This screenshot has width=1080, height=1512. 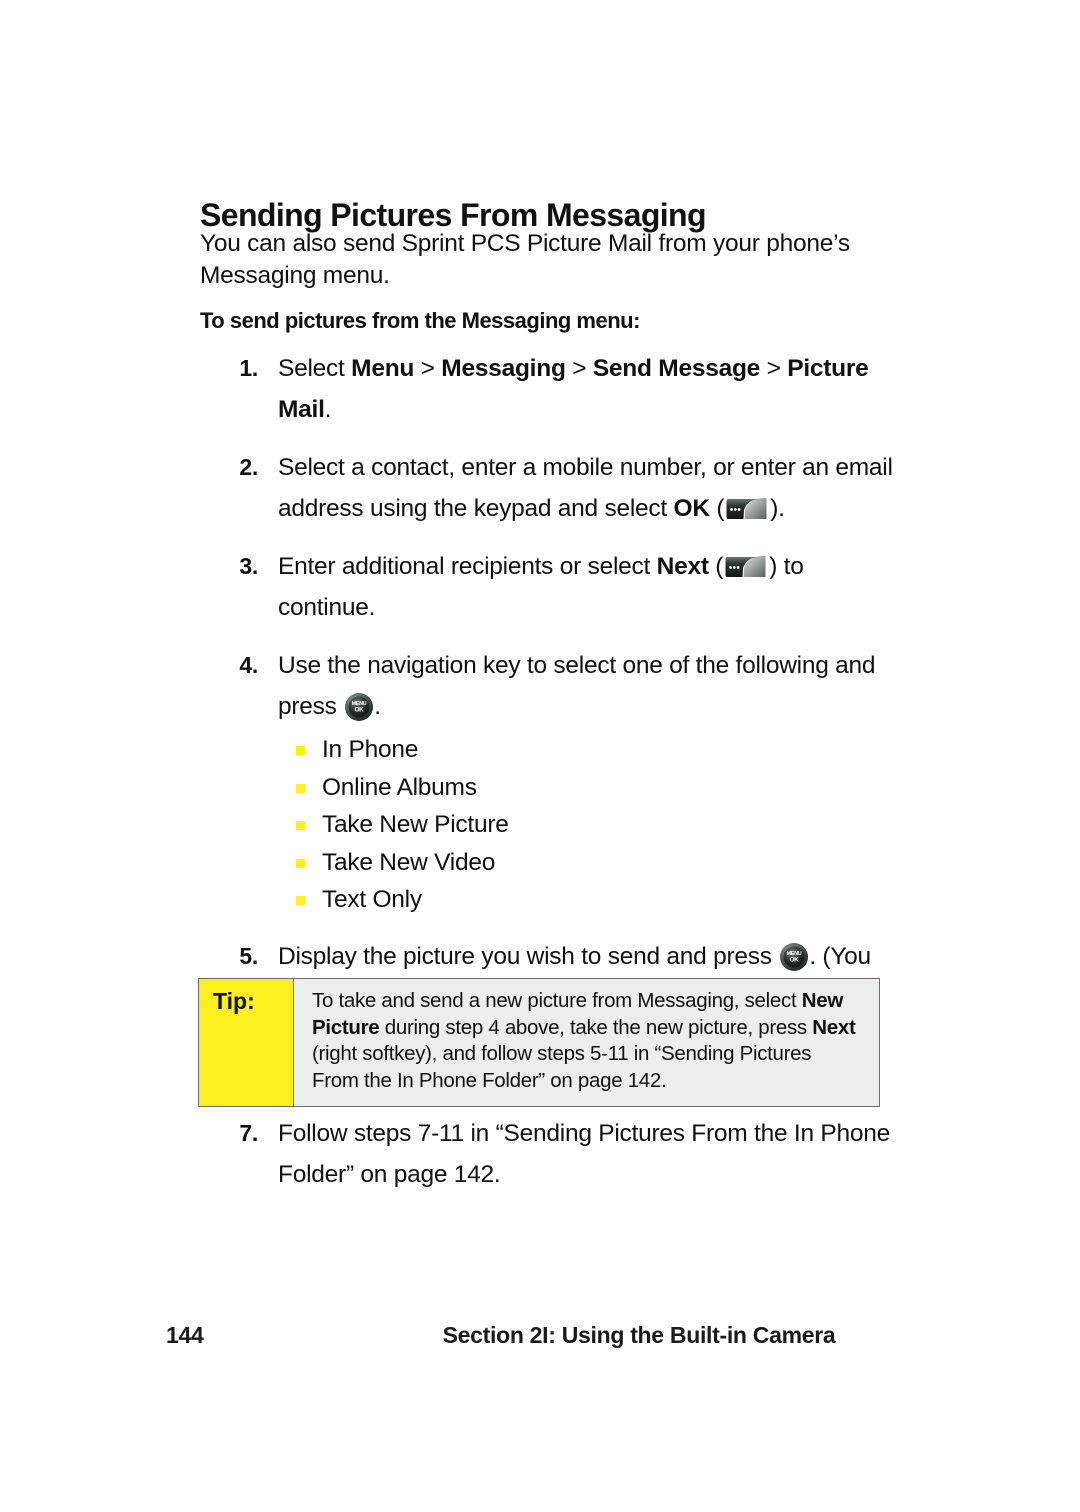 What do you see at coordinates (399, 787) in the screenshot?
I see `list-item-label: Online Albums` at bounding box center [399, 787].